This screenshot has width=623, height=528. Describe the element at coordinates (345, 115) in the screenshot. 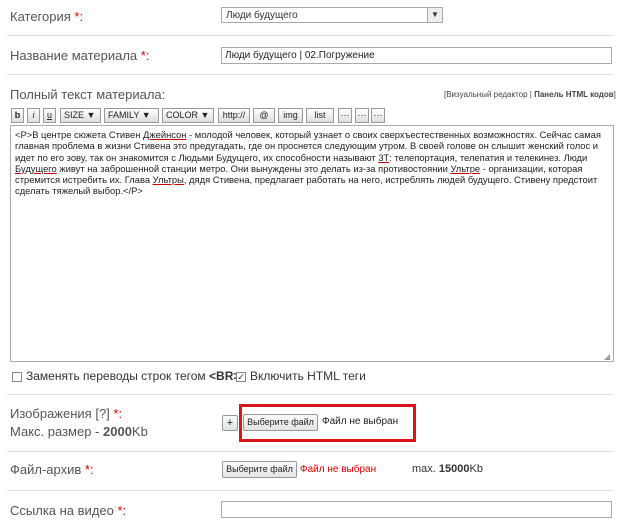

I see `more-button-1: ···` at that location.